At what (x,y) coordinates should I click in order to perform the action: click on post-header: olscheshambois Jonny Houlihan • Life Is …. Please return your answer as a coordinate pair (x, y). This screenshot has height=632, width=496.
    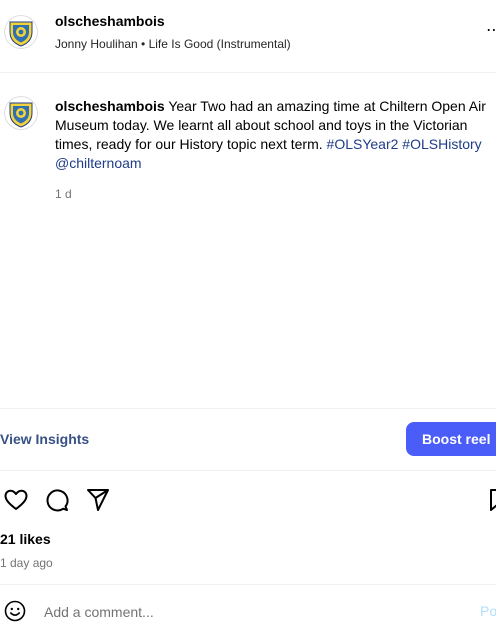
    Looking at the image, I should click on (248, 36).